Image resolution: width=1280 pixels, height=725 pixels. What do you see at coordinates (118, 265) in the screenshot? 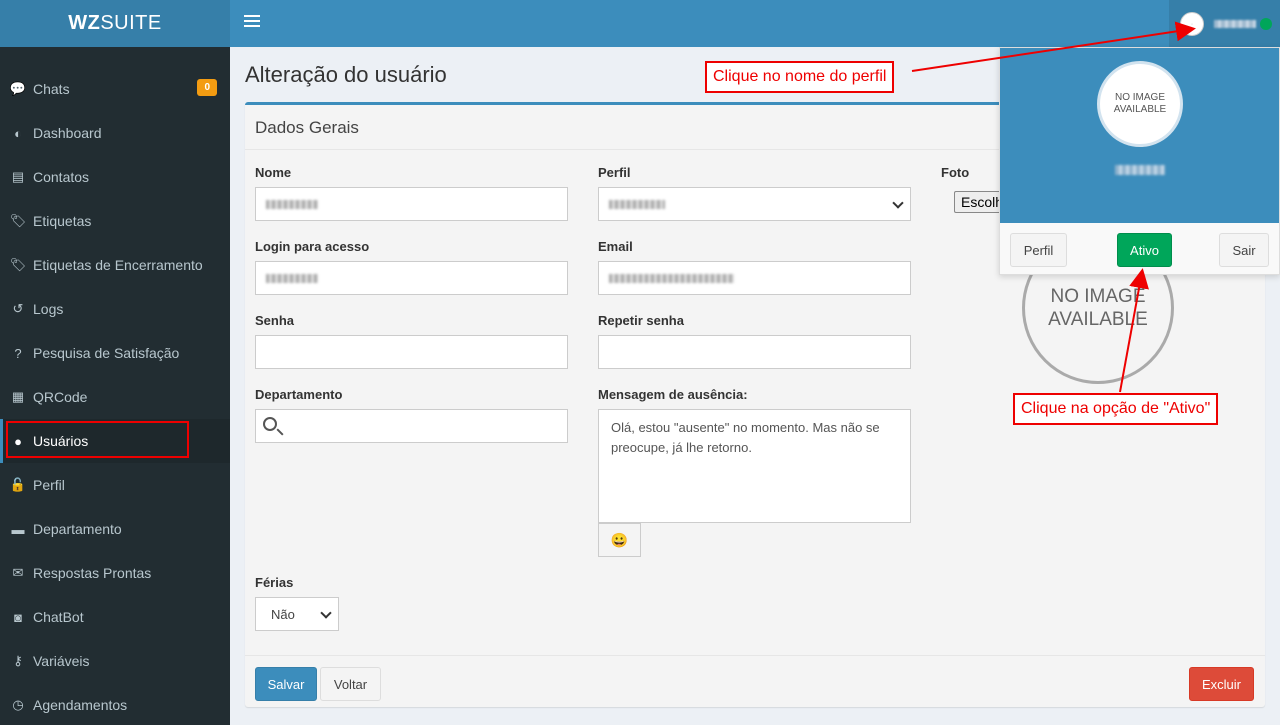
I see `sidebar-item-label: Etiquetas de Encerramento` at bounding box center [118, 265].